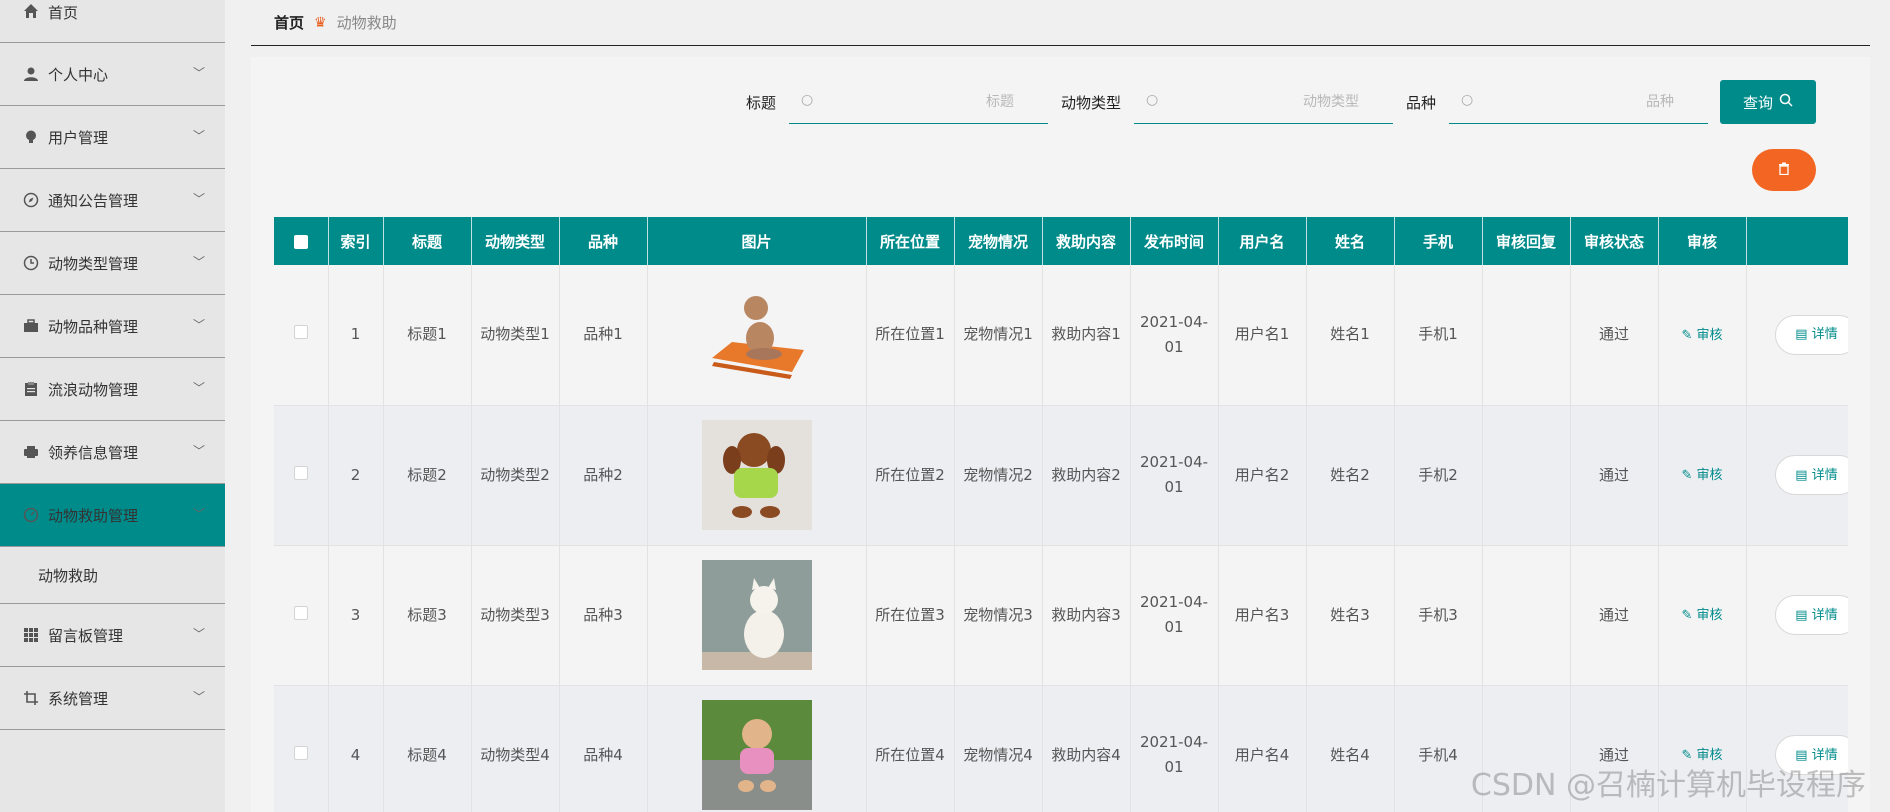 The height and width of the screenshot is (812, 1890). I want to click on column-header: 图片, so click(757, 241).